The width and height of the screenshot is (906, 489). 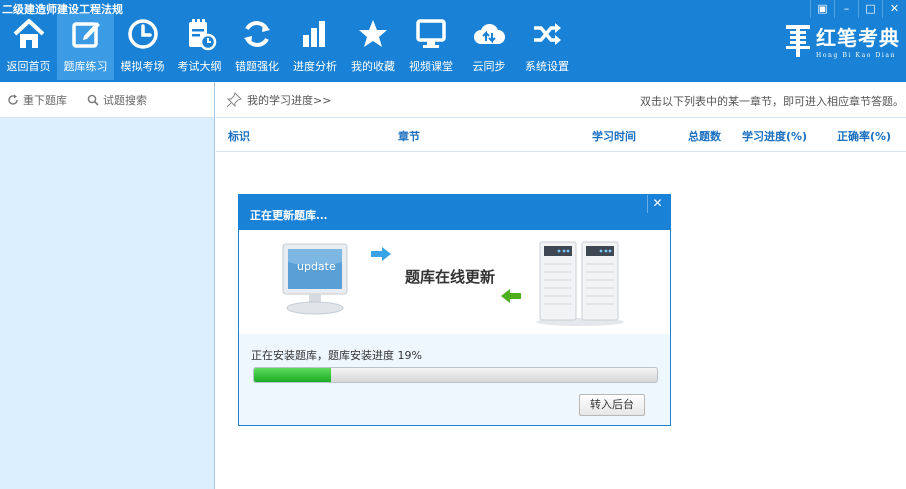 What do you see at coordinates (315, 66) in the screenshot?
I see `nav-label: 进度分析` at bounding box center [315, 66].